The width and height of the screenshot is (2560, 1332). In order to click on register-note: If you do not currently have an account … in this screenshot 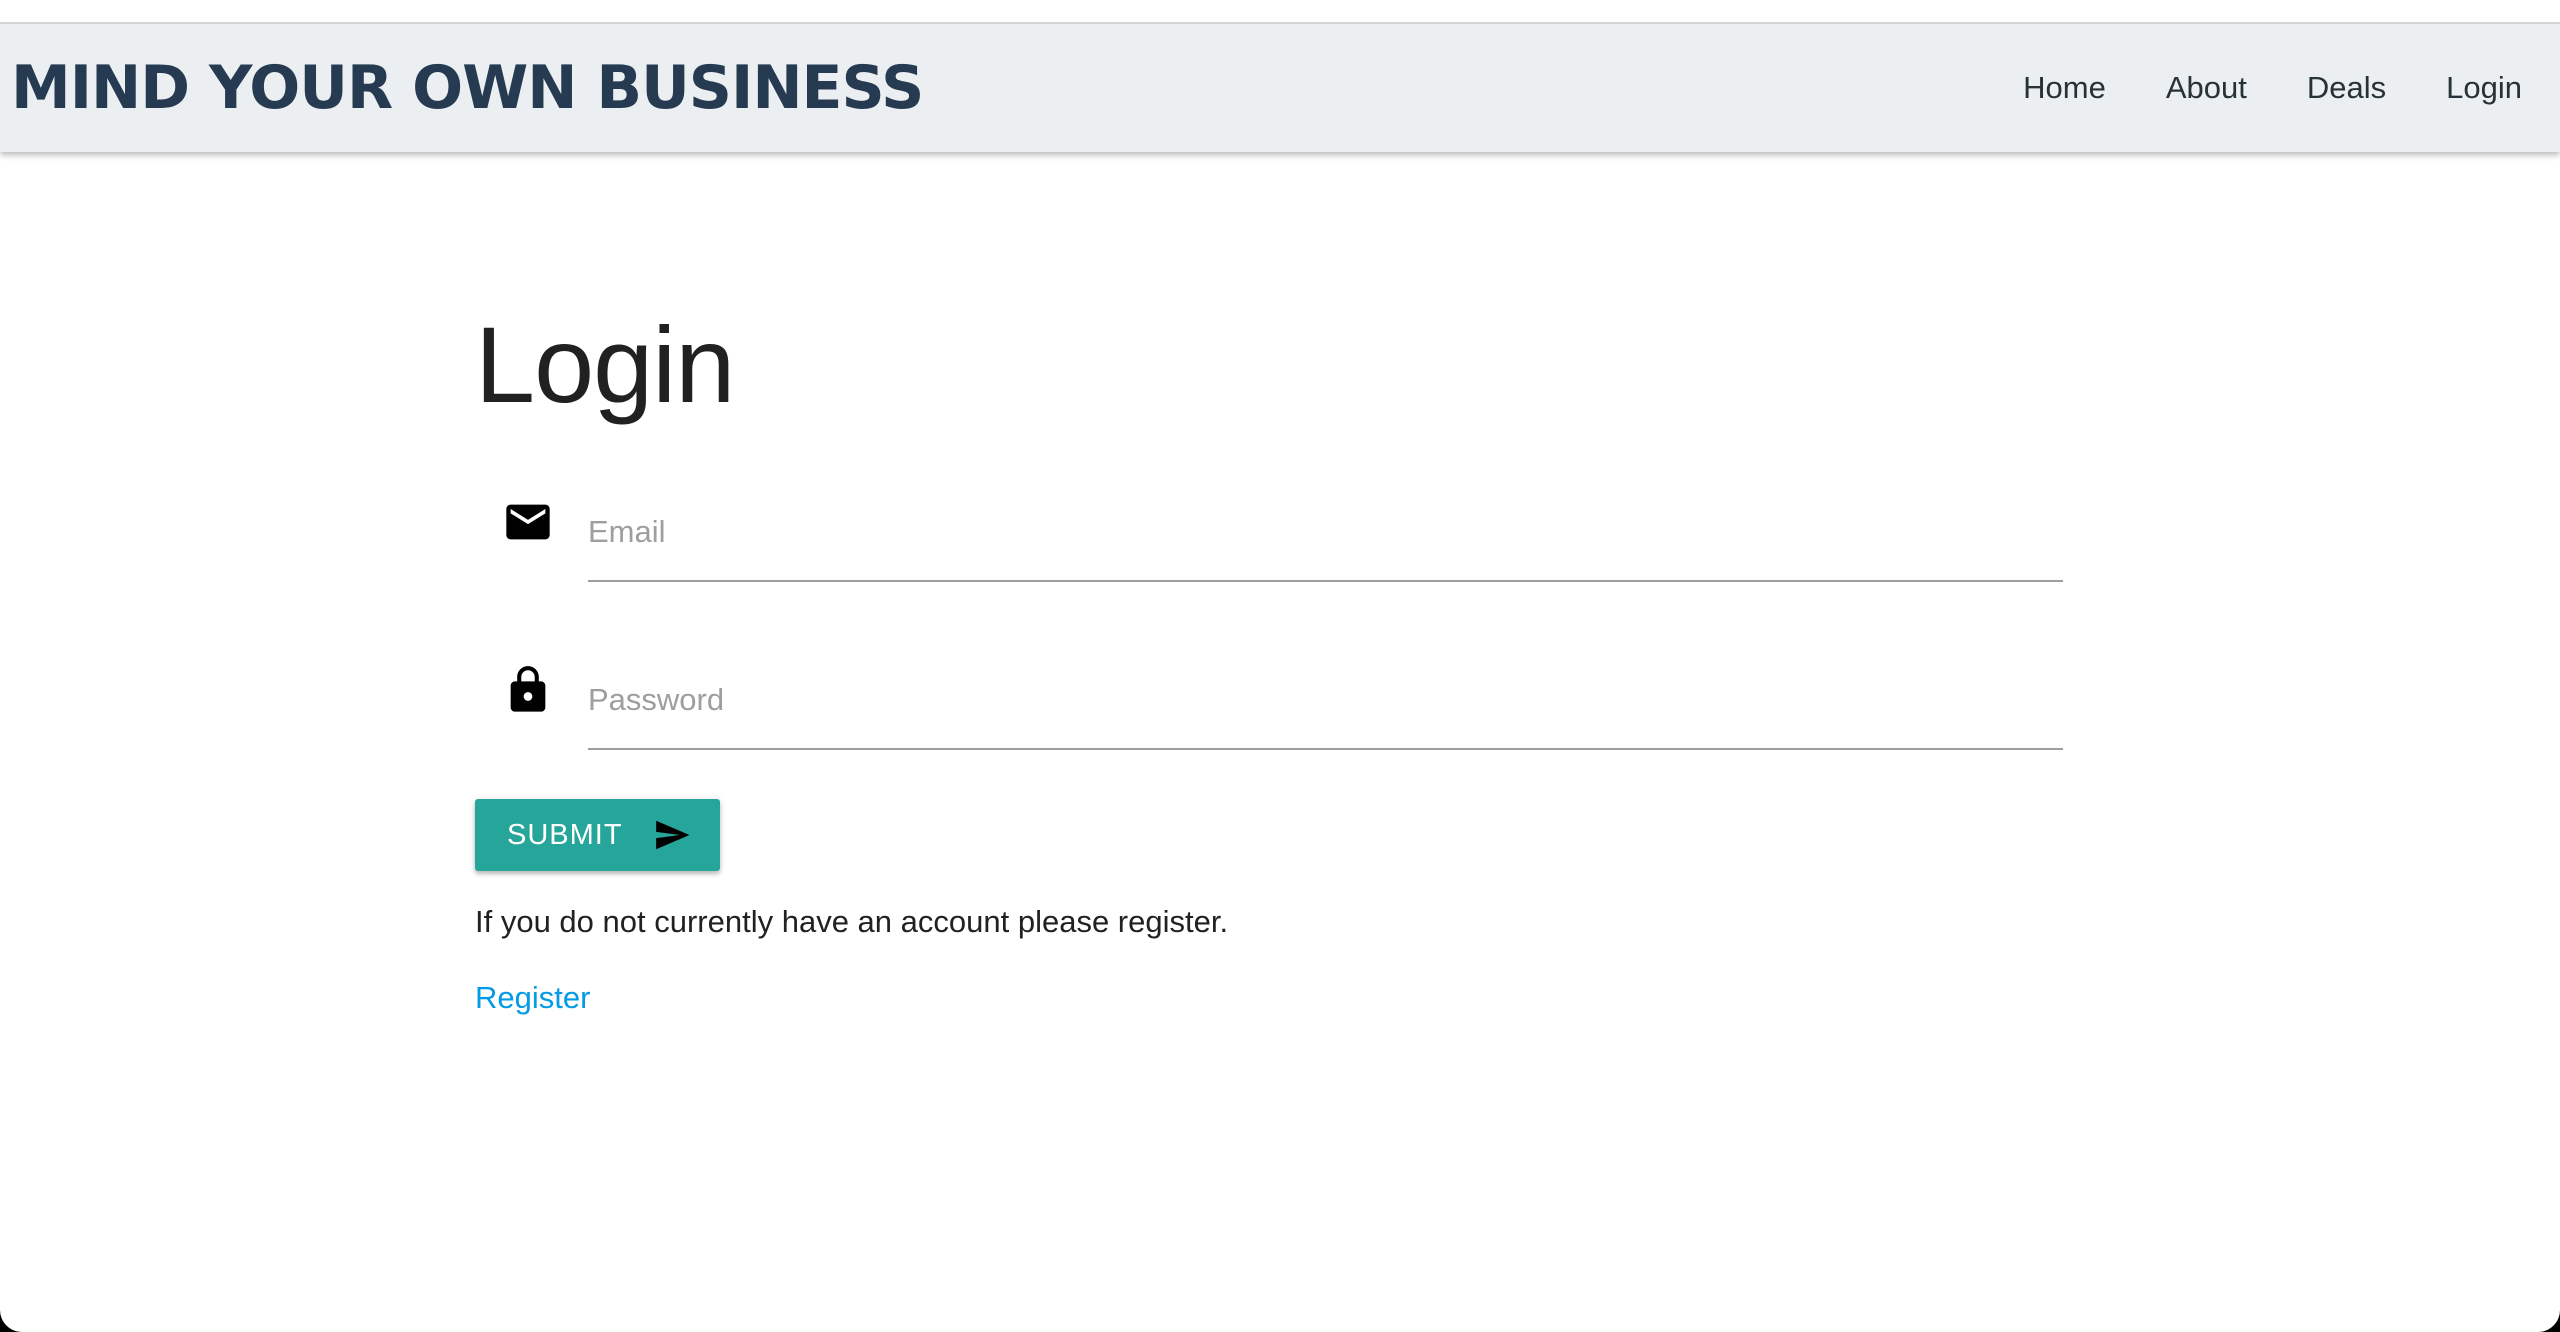, I will do `click(852, 921)`.